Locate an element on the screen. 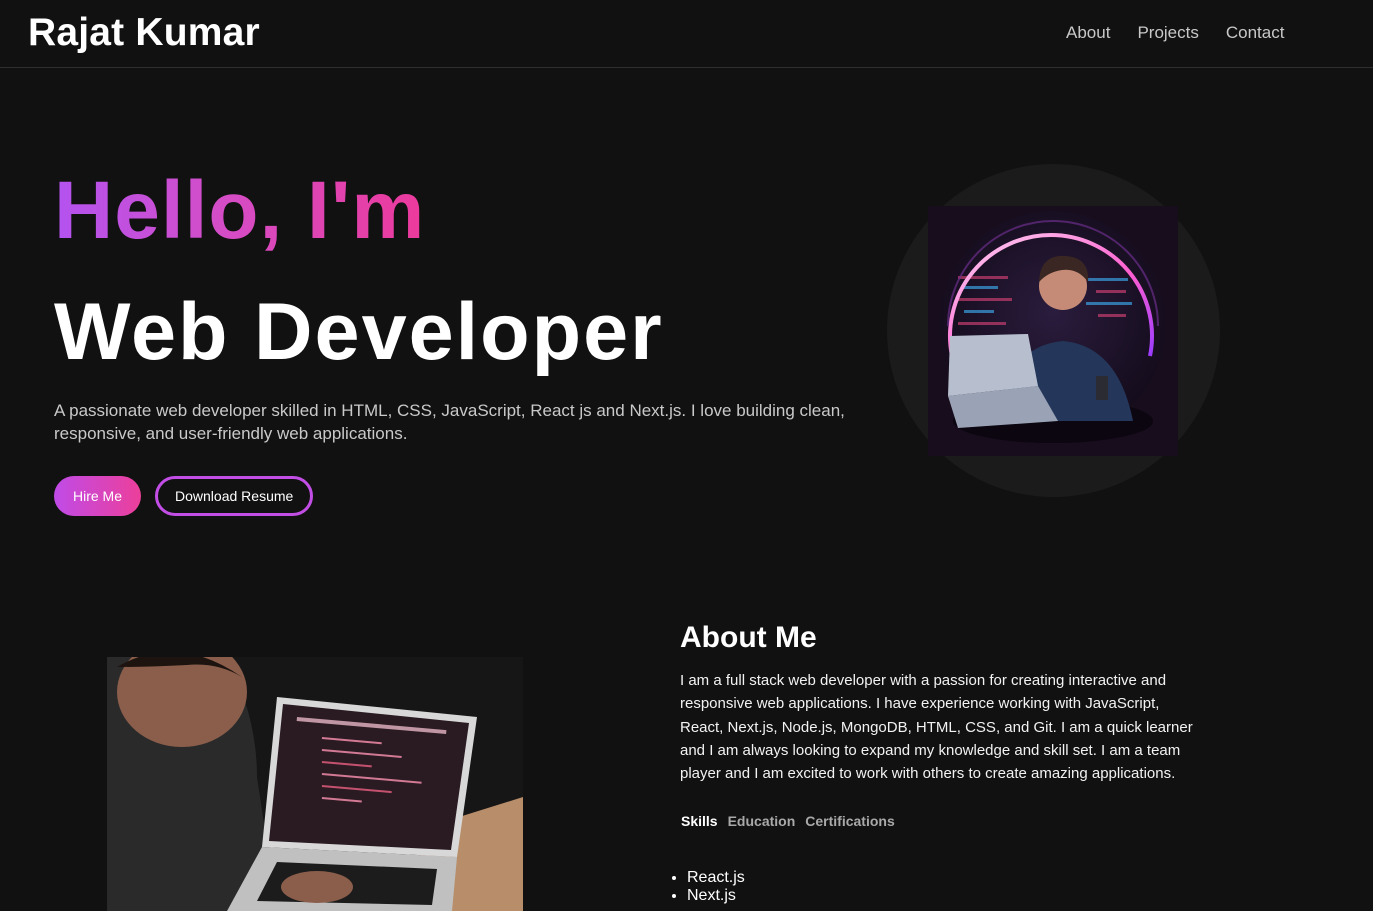 Image resolution: width=1373 pixels, height=911 pixels. laptop-coding-illustration is located at coordinates (315, 784).